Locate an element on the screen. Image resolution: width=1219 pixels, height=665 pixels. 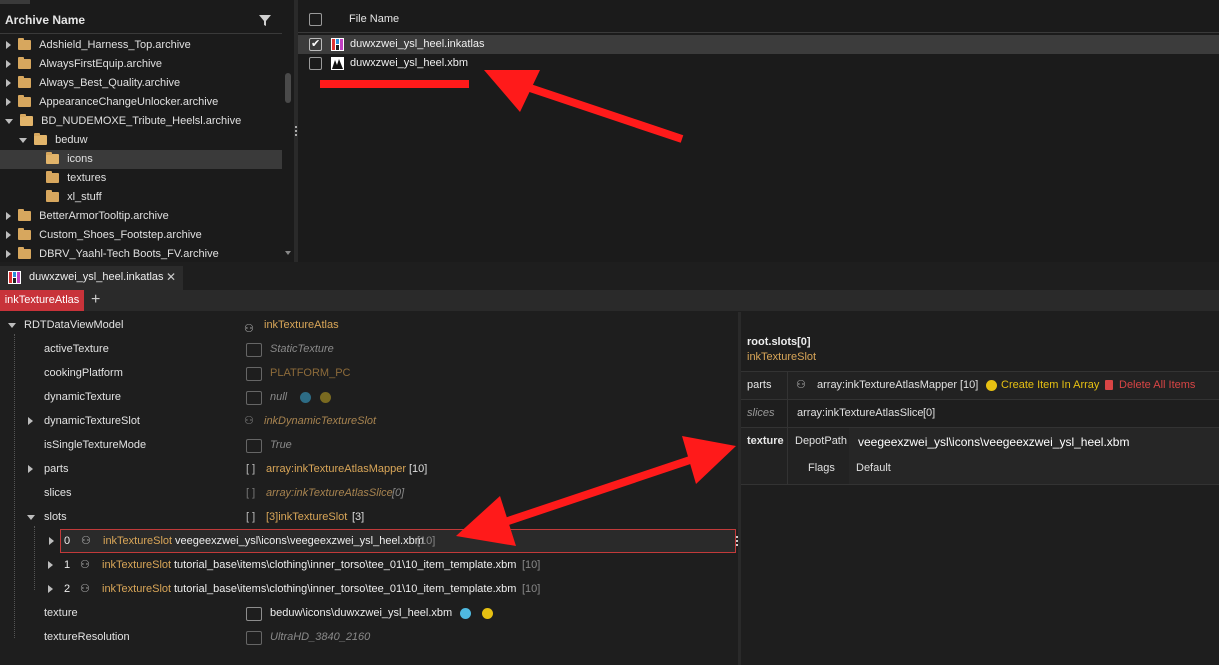
archive-item-label: DBRV_Yaahl-Tech Boots_FV.archive is located at coordinates (129, 254).